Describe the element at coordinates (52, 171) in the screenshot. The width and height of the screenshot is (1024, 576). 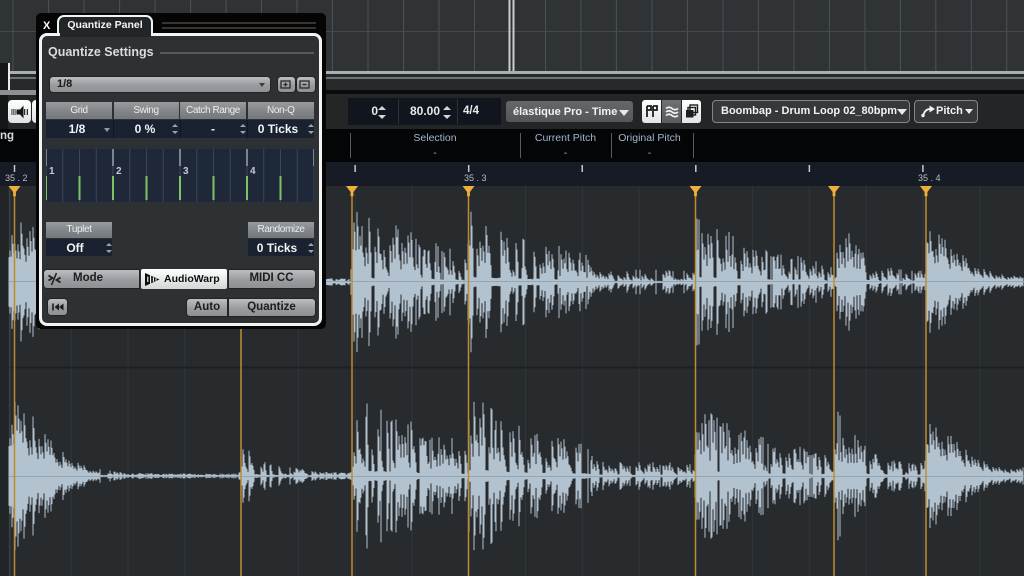
I see `svg-text: 1` at that location.